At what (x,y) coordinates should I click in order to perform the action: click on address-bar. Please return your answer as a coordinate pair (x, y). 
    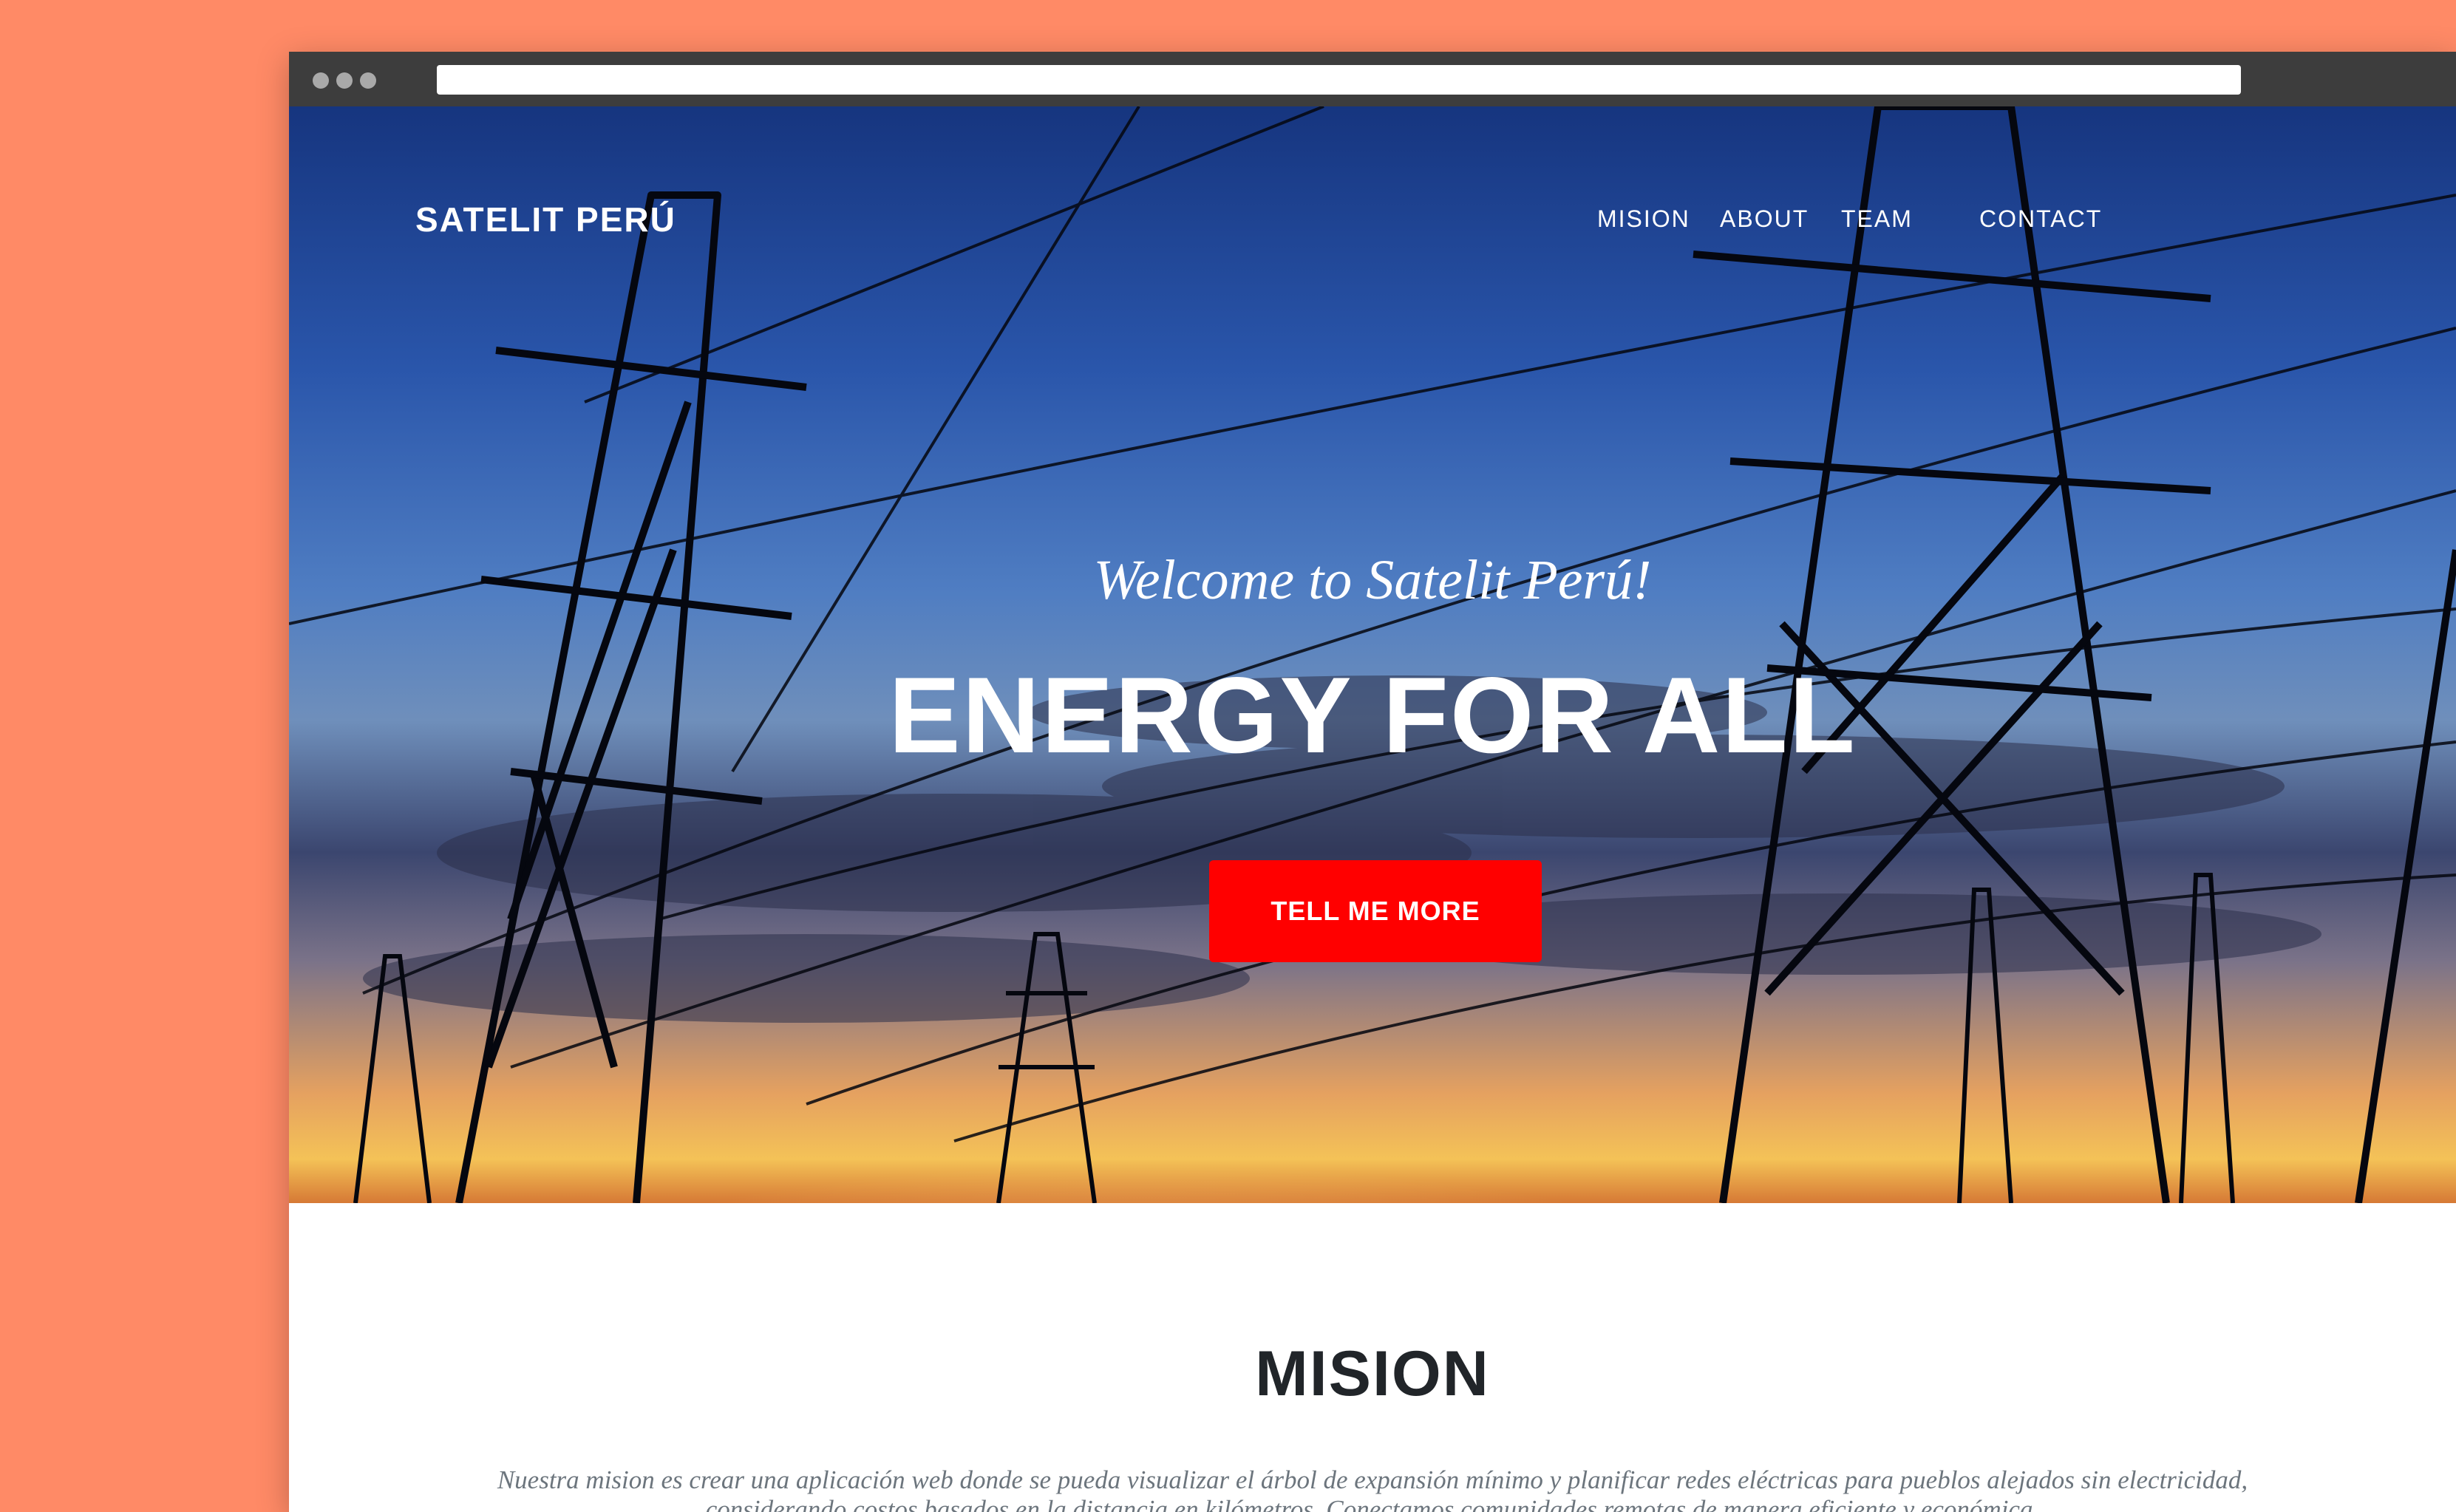
    Looking at the image, I should click on (1339, 80).